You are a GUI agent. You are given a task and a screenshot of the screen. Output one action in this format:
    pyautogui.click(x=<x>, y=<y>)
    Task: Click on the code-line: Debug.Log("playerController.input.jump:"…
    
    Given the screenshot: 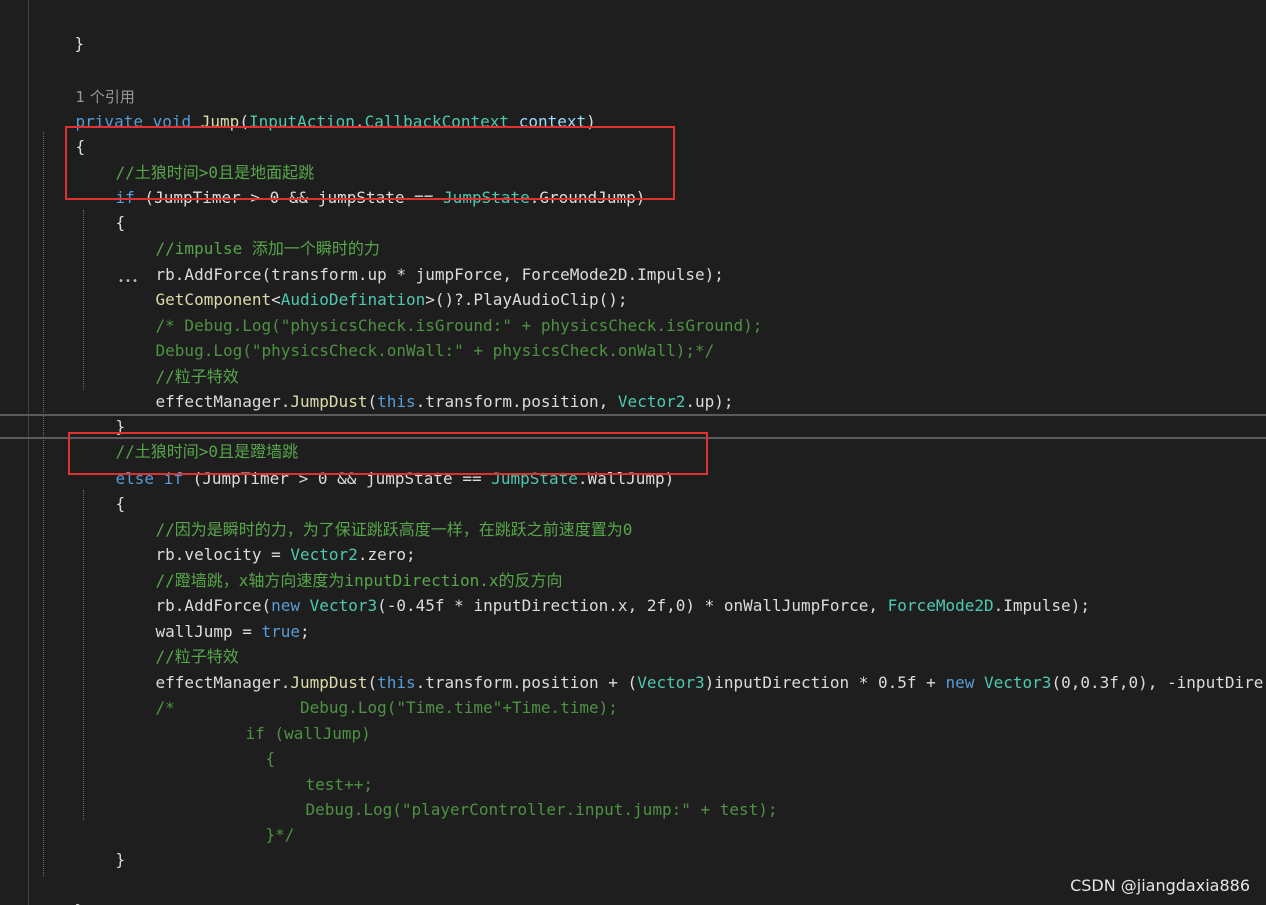 What is the action you would take?
    pyautogui.click(x=522, y=795)
    